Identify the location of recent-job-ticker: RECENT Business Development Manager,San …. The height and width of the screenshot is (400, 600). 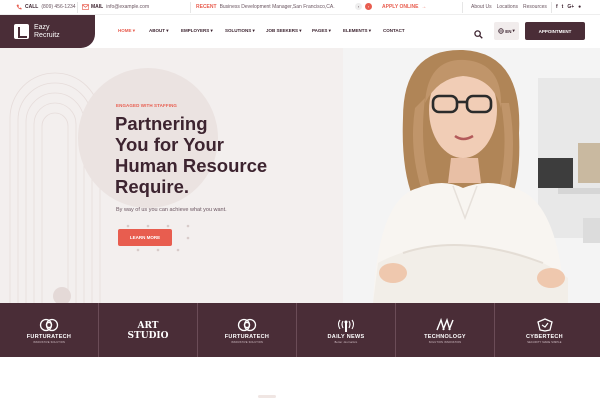
(265, 7).